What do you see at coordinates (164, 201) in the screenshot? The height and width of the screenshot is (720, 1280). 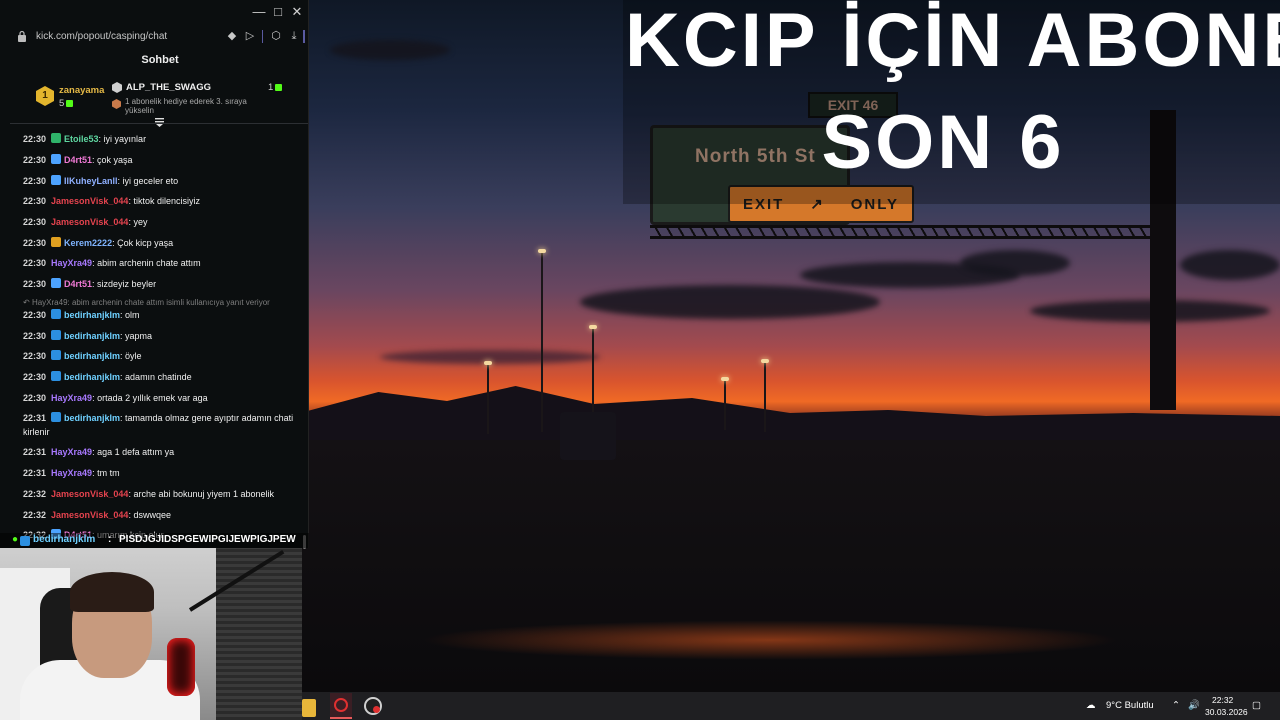 I see `message-text: : tiktok dilencisiyiz` at bounding box center [164, 201].